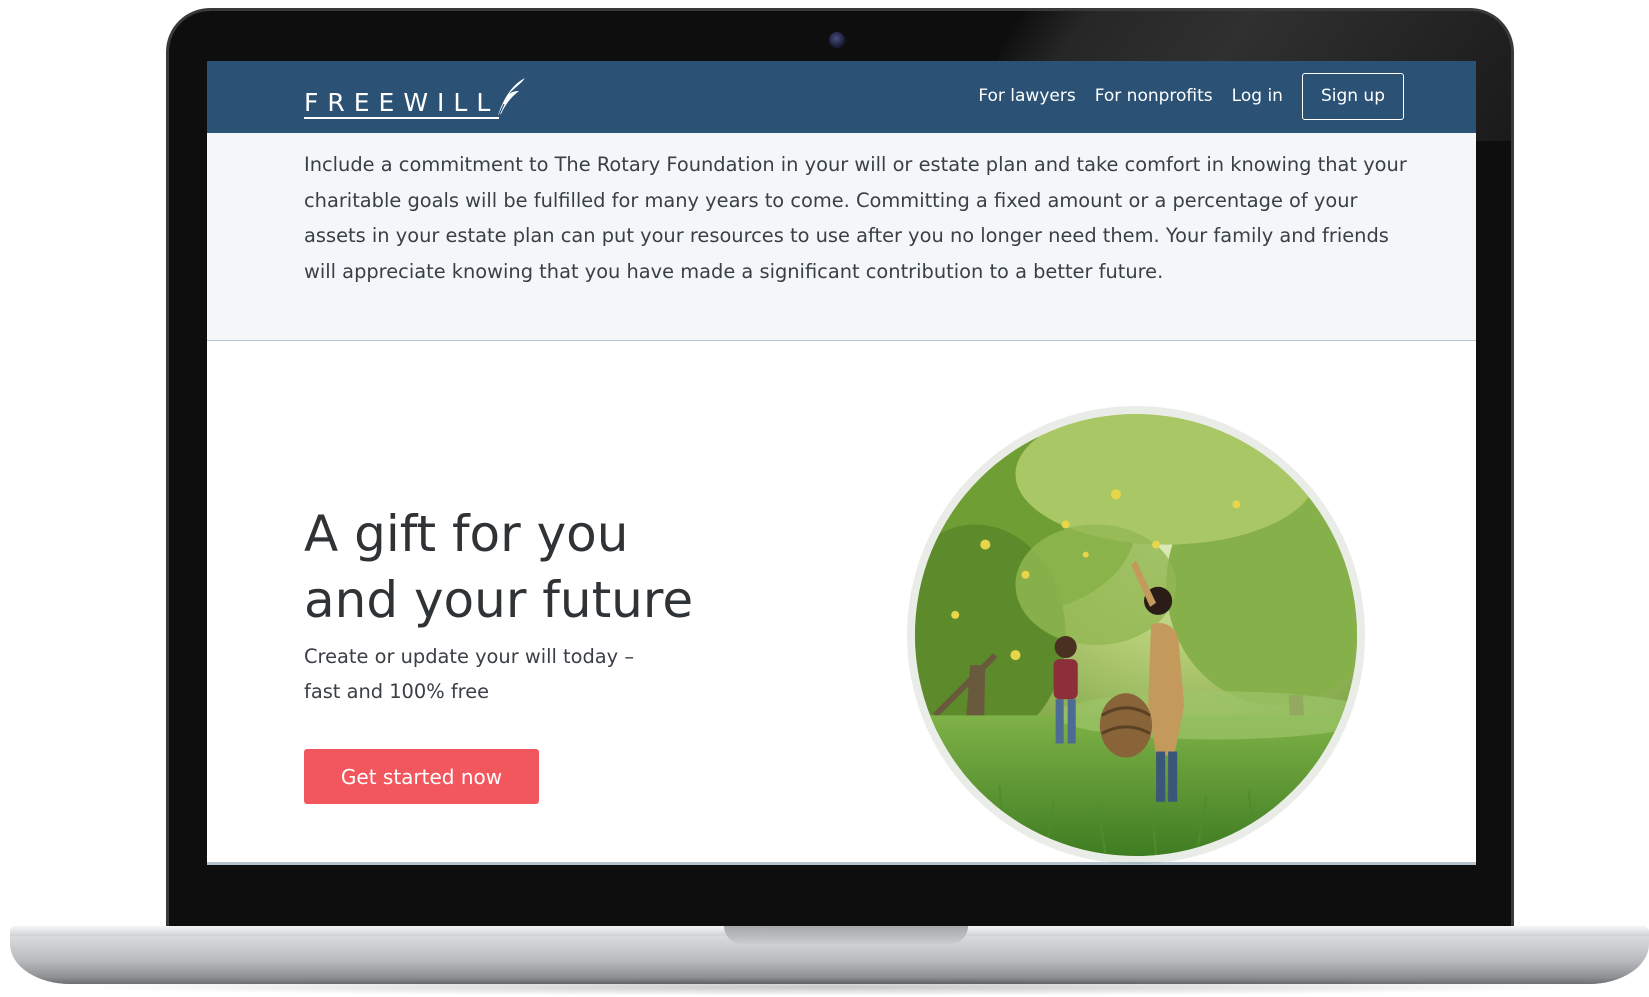 This screenshot has width=1649, height=997. What do you see at coordinates (830, 987) in the screenshot?
I see `laptop-shadow` at bounding box center [830, 987].